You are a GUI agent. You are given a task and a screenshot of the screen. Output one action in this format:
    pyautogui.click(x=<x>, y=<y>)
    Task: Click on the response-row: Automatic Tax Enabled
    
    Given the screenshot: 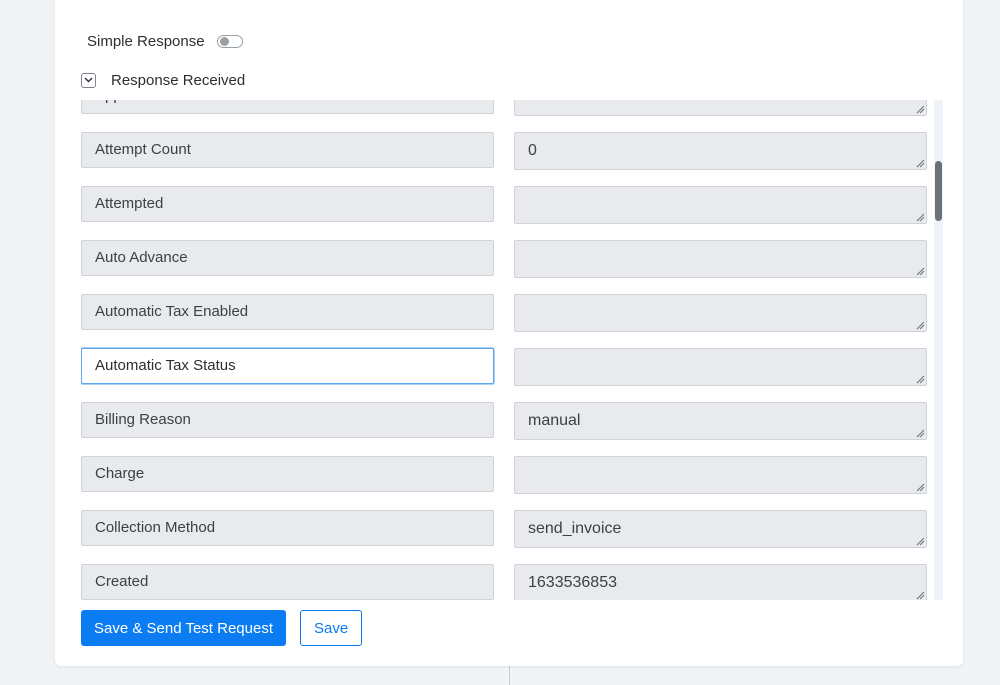 What is the action you would take?
    pyautogui.click(x=504, y=313)
    